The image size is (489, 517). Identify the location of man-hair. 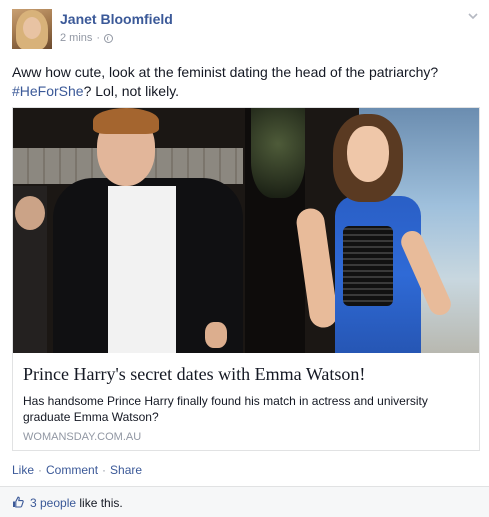
(126, 121).